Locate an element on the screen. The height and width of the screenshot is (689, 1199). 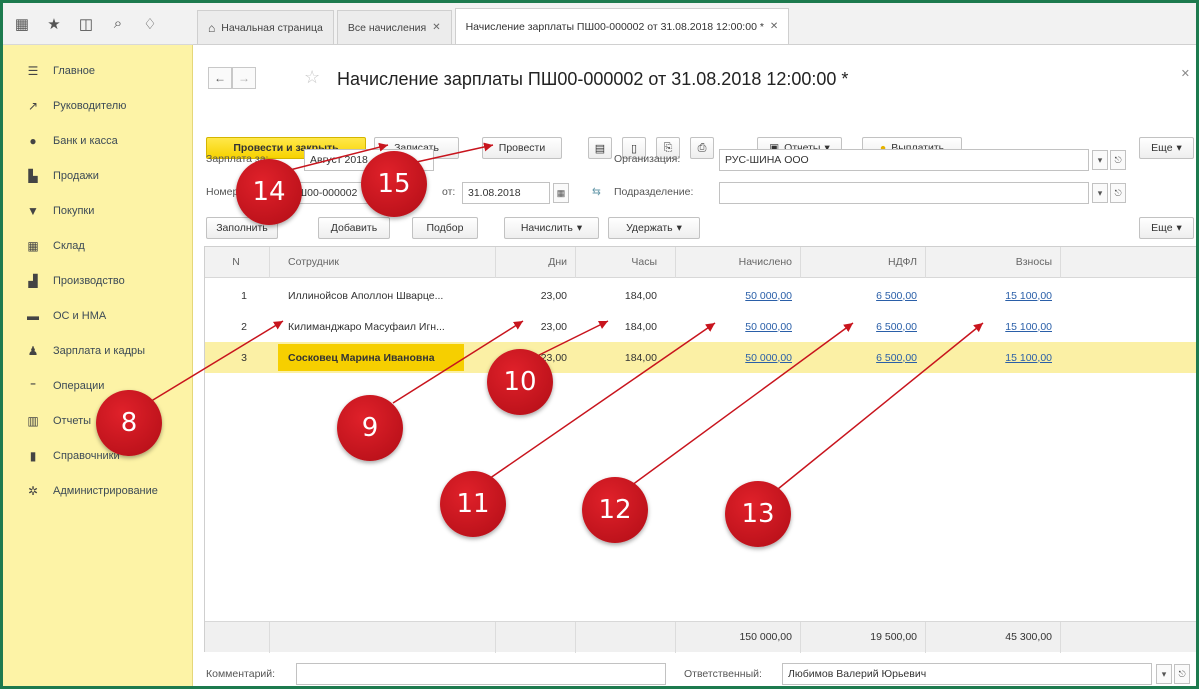
sidebar-item-admin: ✲ Администрирование is located at coordinates (97, 490).